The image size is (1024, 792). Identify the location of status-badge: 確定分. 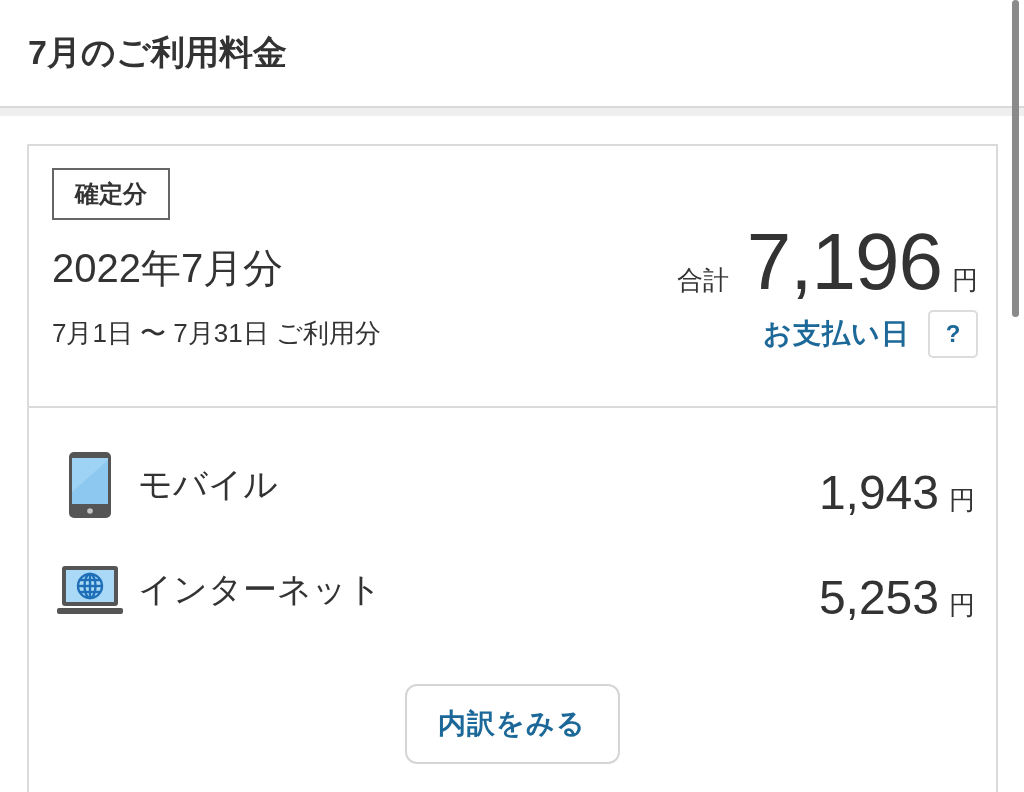
(111, 194).